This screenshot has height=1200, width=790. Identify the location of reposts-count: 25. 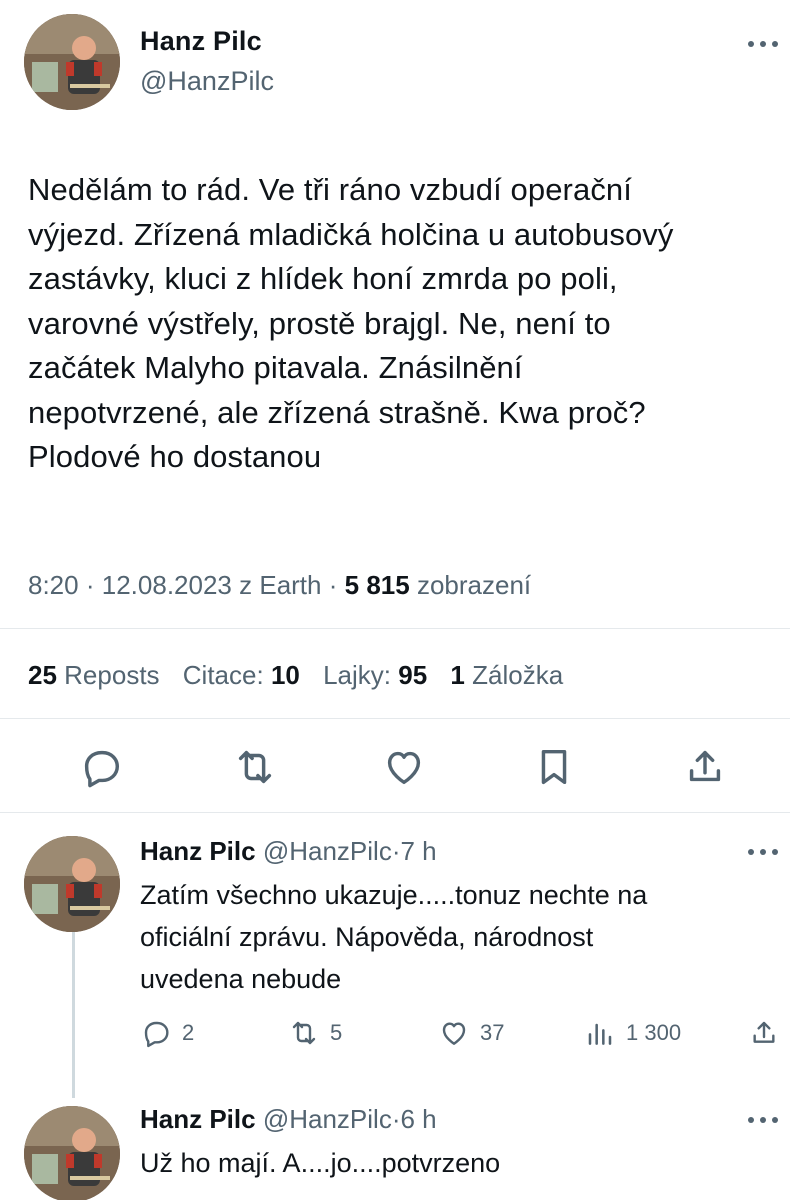
(42, 675).